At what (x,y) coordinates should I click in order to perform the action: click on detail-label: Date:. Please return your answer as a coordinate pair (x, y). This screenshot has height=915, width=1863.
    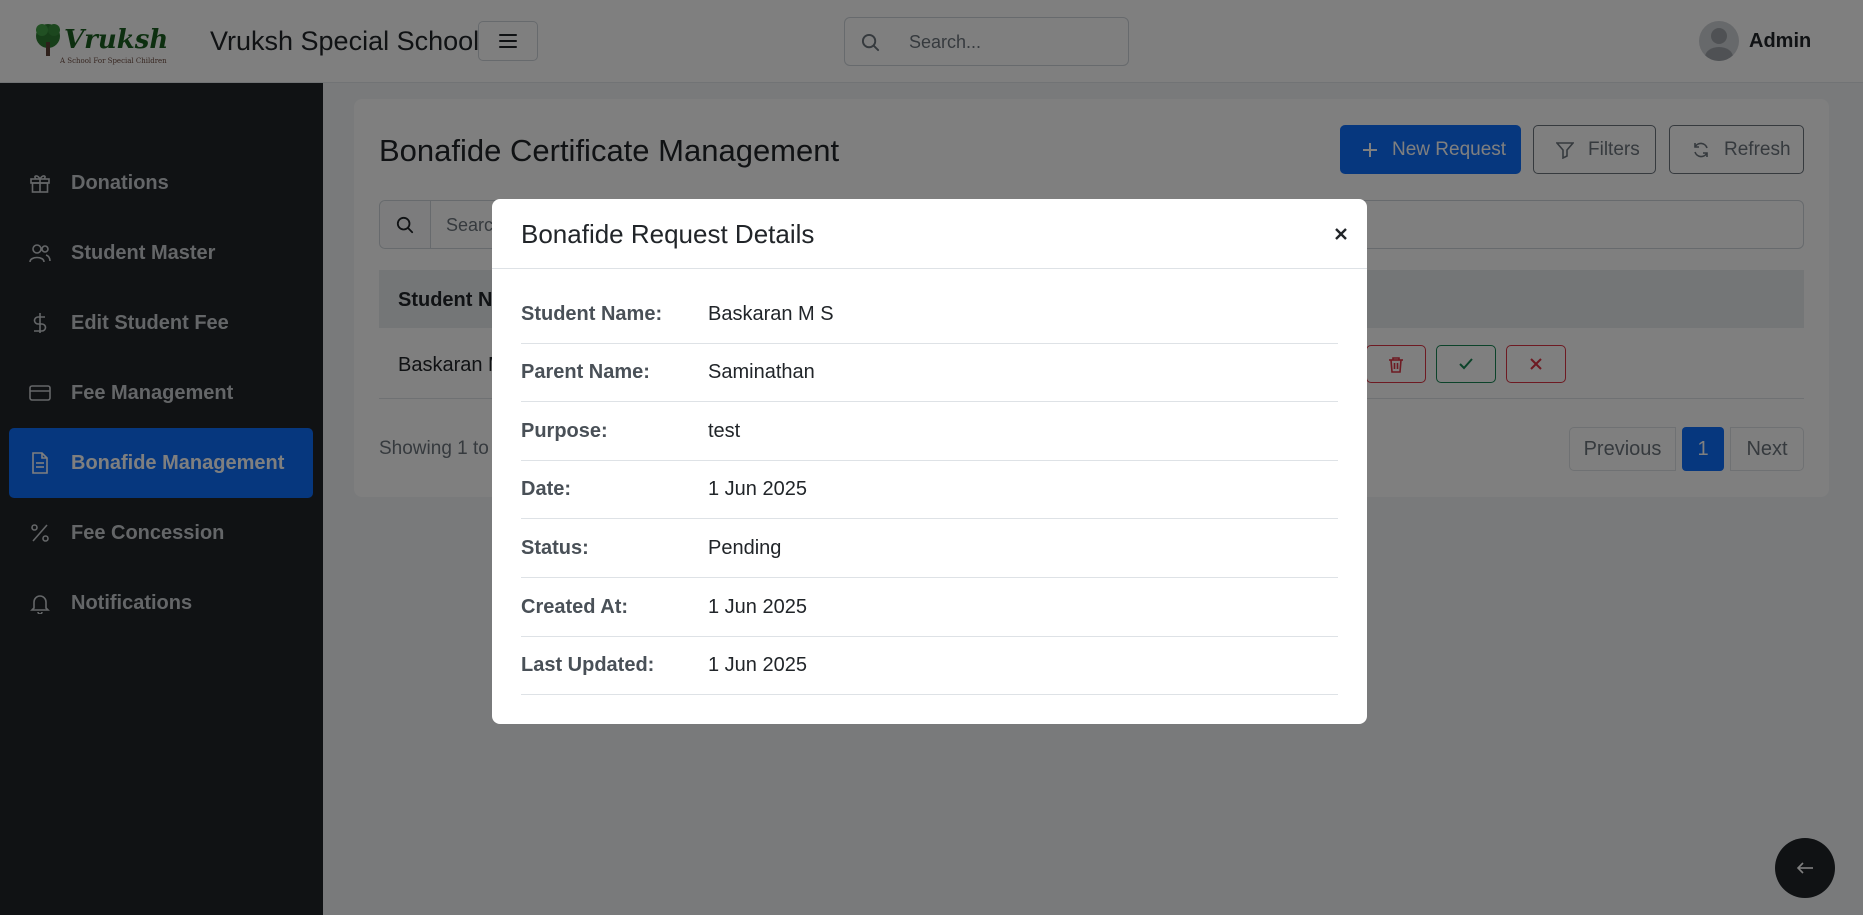
    Looking at the image, I should click on (546, 489).